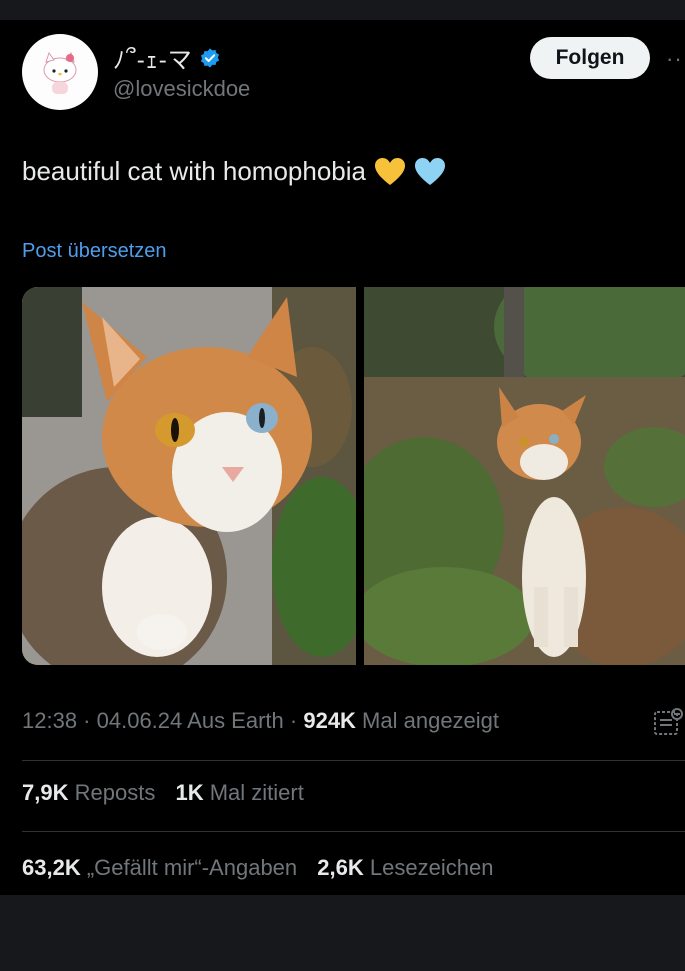  What do you see at coordinates (342, 933) in the screenshot?
I see `bottom-strip` at bounding box center [342, 933].